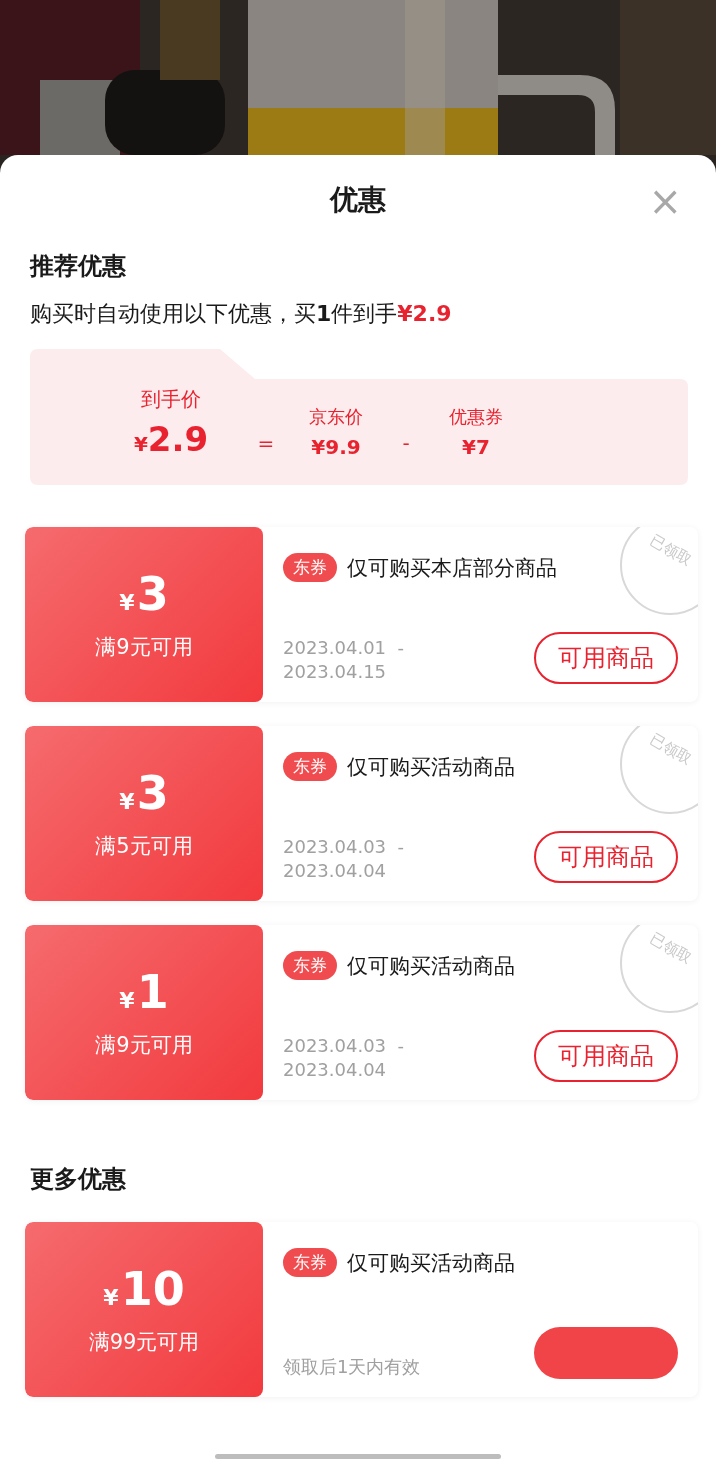 The height and width of the screenshot is (1464, 716). What do you see at coordinates (241, 314) in the screenshot?
I see `discount-summary: 购买时自动使用以下优惠，买1件到手¥2.9` at bounding box center [241, 314].